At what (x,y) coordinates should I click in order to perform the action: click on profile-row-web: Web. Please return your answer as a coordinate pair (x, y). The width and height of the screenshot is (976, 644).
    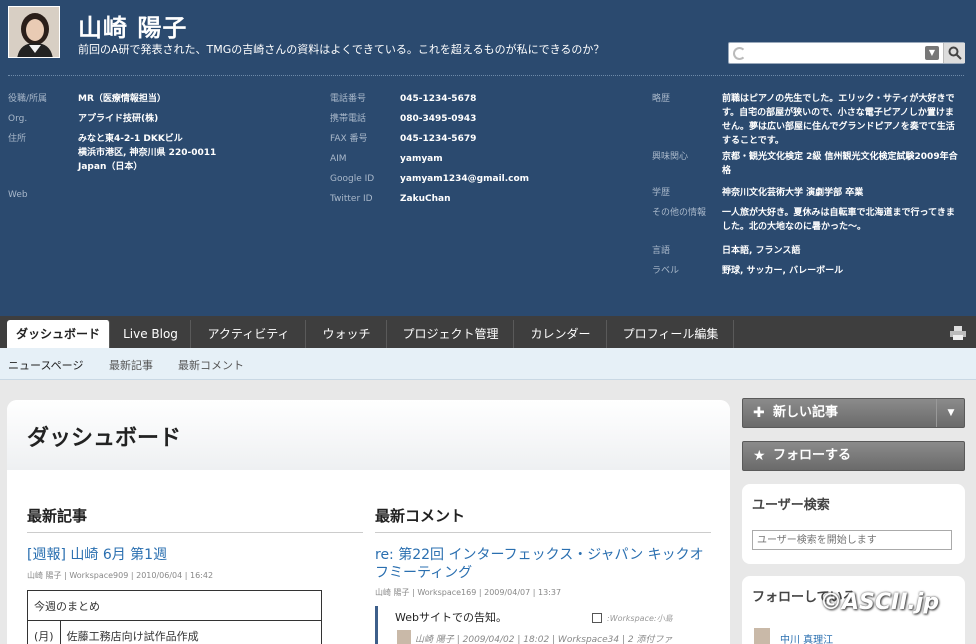
    Looking at the image, I should click on (158, 198).